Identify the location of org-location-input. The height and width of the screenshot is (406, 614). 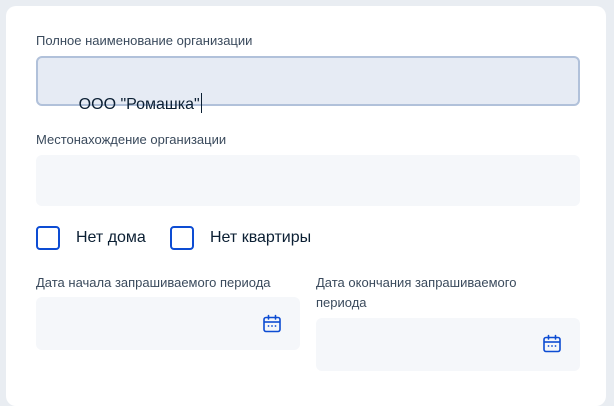
(308, 180).